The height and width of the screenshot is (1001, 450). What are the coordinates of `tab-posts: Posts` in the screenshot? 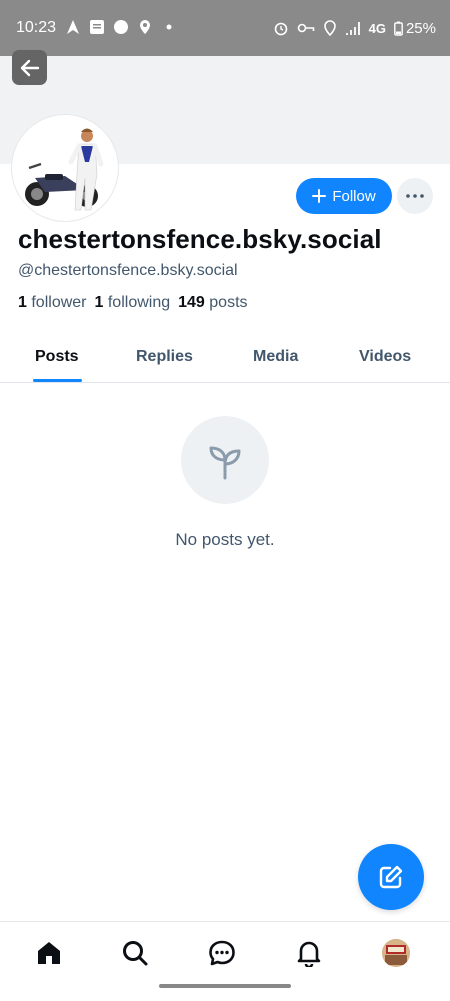 It's located at (57, 357).